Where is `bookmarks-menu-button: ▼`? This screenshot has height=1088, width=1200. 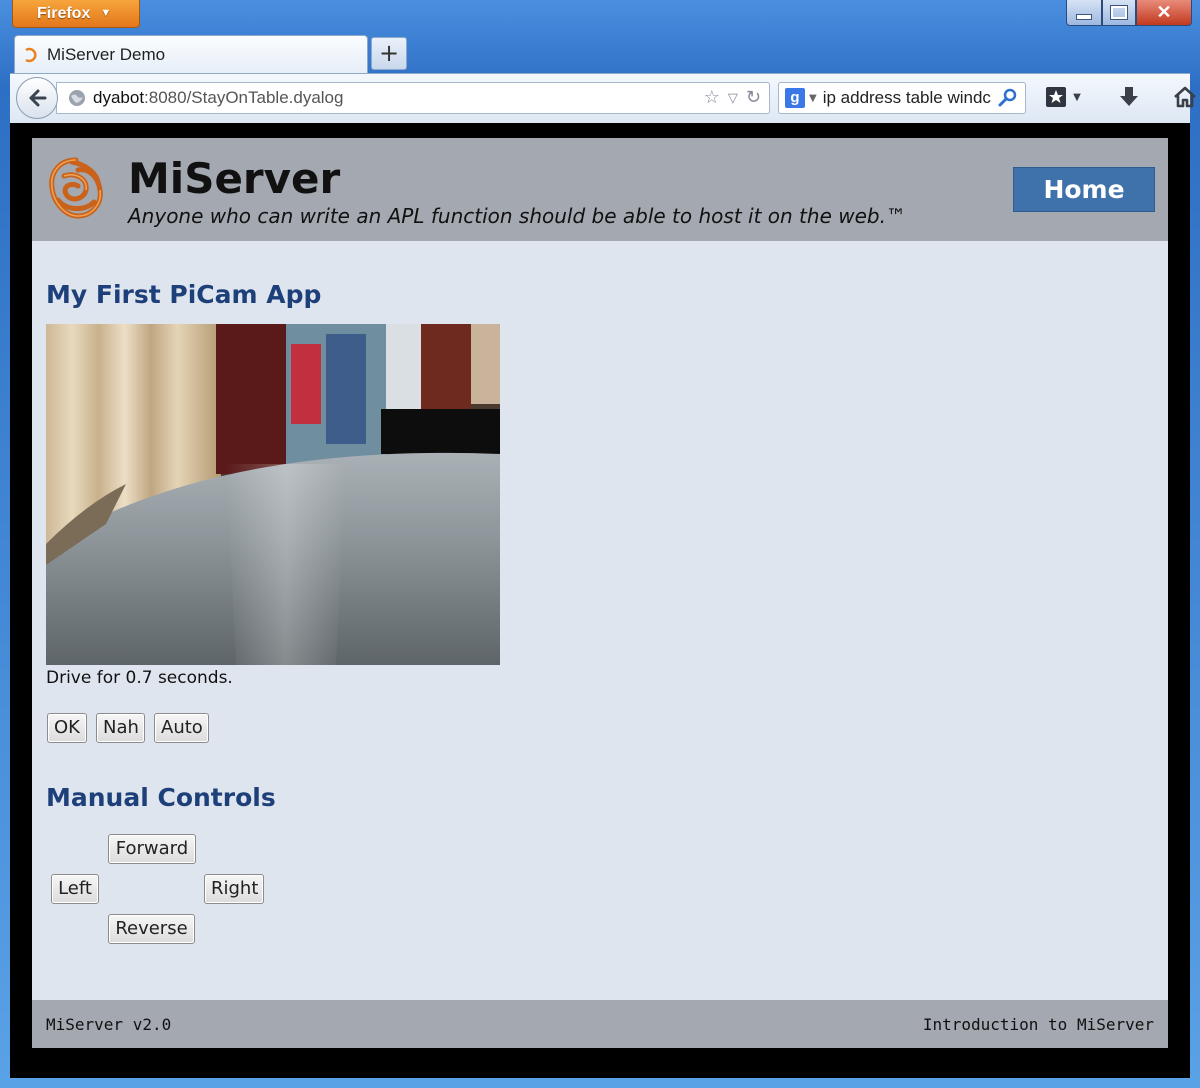
bookmarks-menu-button: ▼ is located at coordinates (1063, 97).